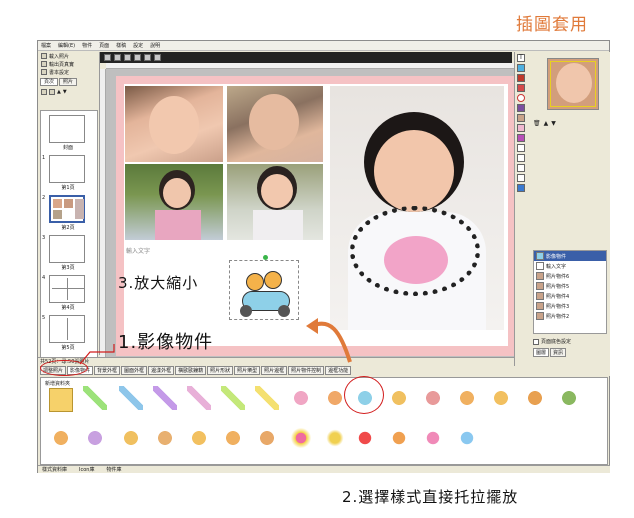 This screenshot has height=518, width=634. I want to click on arrow-head, so click(312, 326).